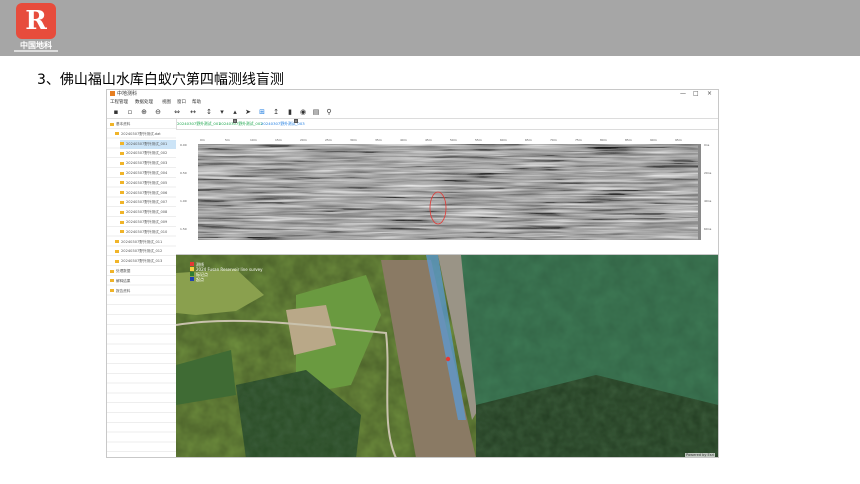  What do you see at coordinates (283, 124) in the screenshot?
I see `tab-file-3: 20240307野外测试_003` at bounding box center [283, 124].